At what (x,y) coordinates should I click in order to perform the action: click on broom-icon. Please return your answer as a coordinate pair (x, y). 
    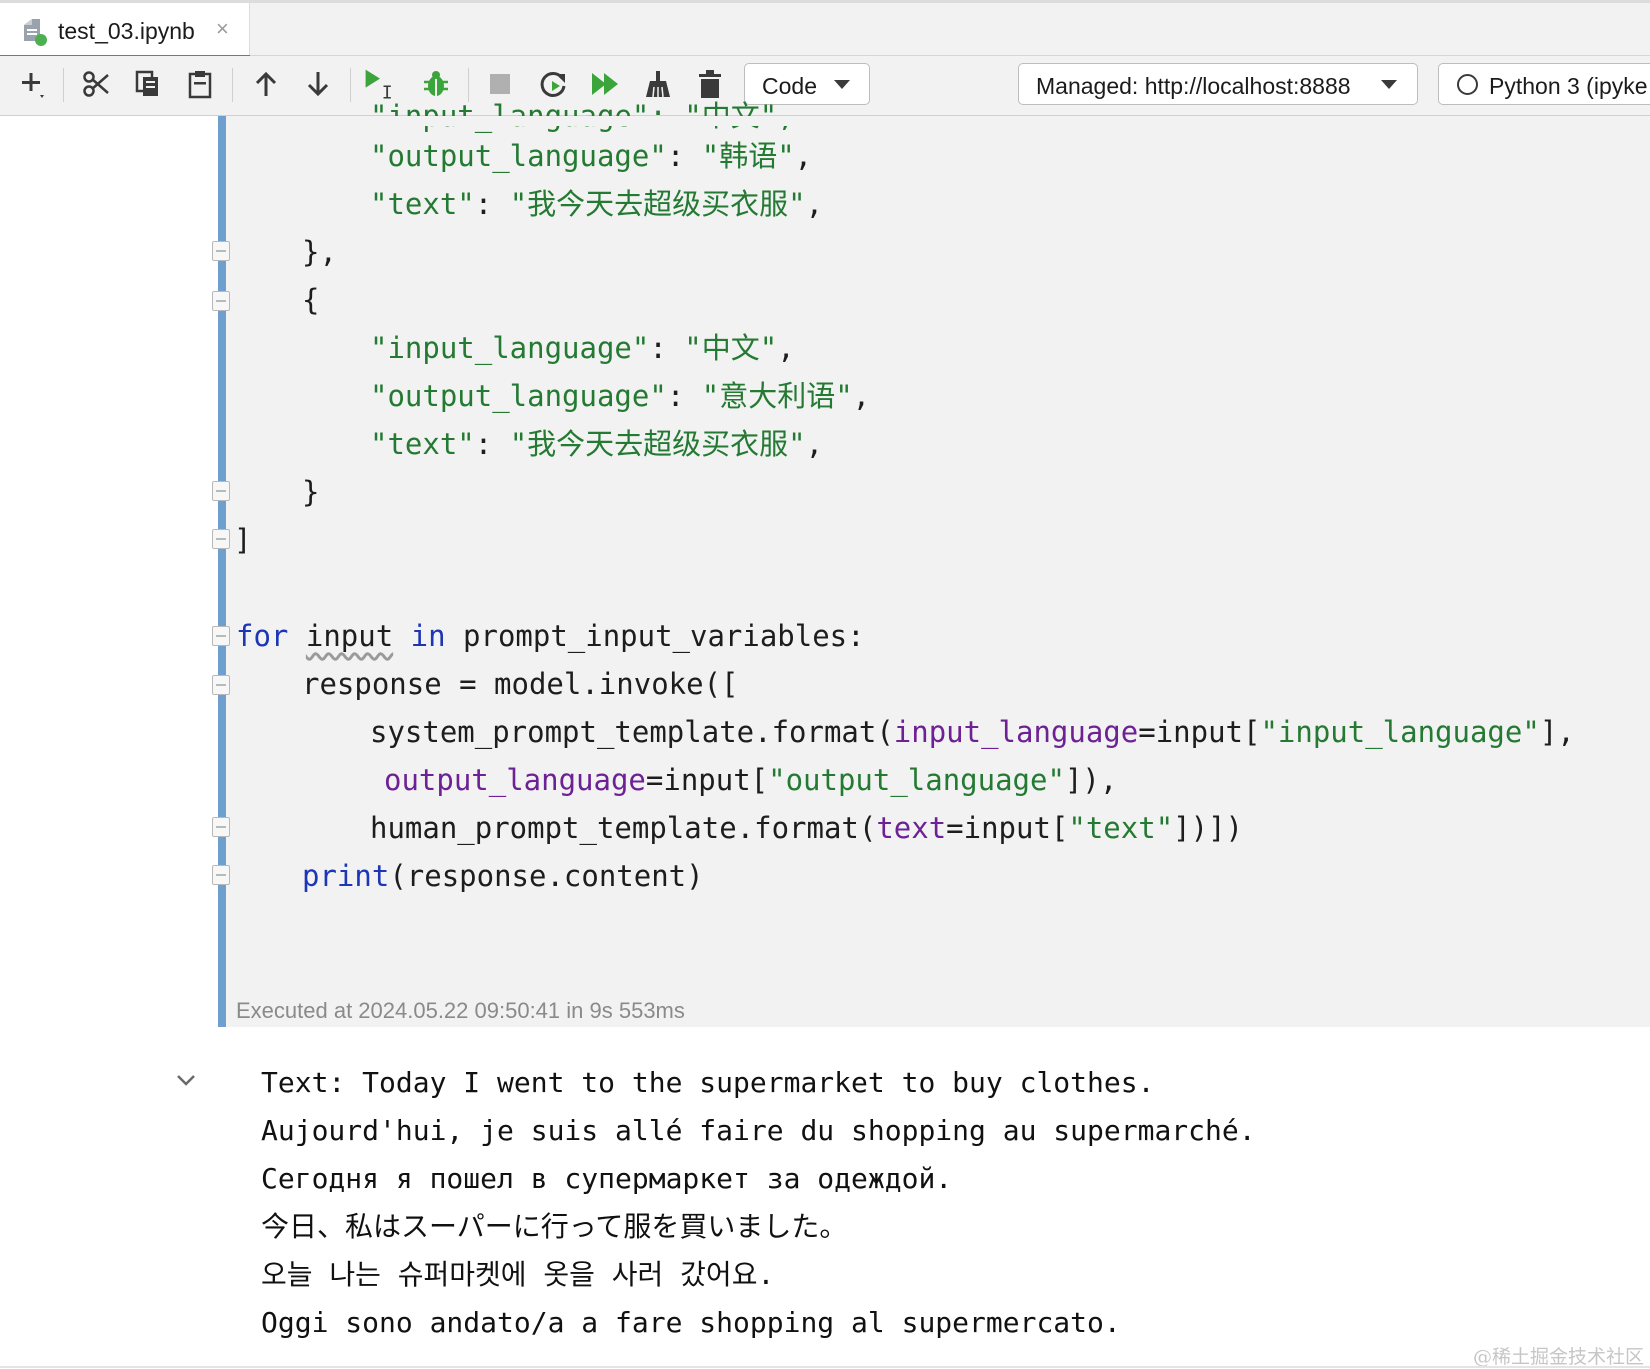
    Looking at the image, I should click on (658, 84).